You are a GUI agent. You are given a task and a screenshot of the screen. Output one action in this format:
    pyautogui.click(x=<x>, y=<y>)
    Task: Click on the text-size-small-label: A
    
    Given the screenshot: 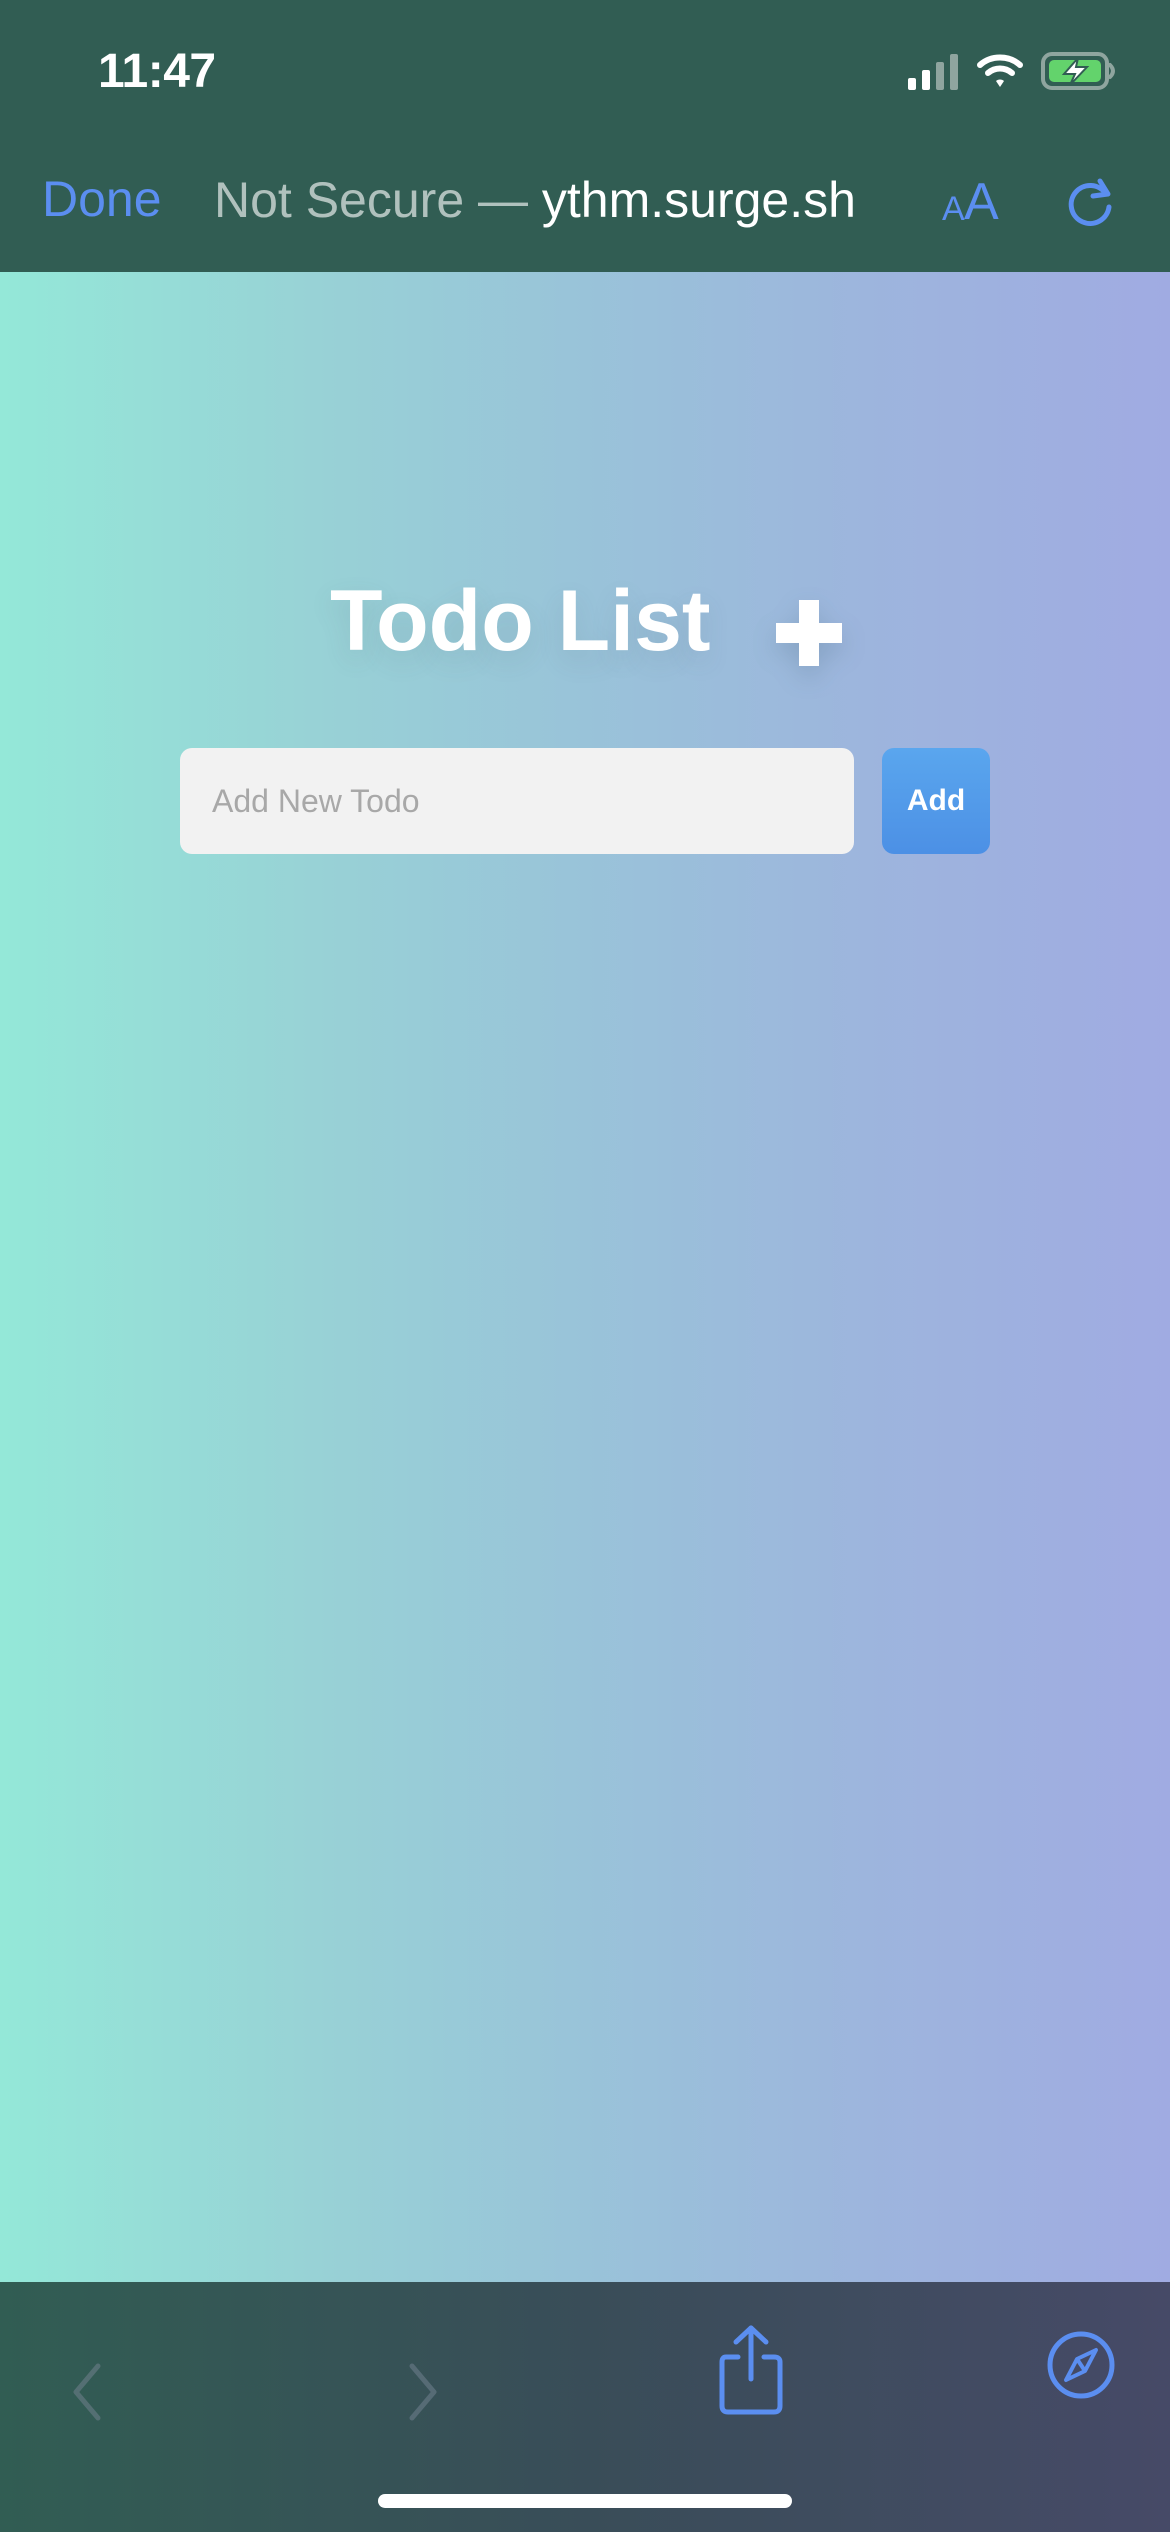 What is the action you would take?
    pyautogui.click(x=953, y=209)
    